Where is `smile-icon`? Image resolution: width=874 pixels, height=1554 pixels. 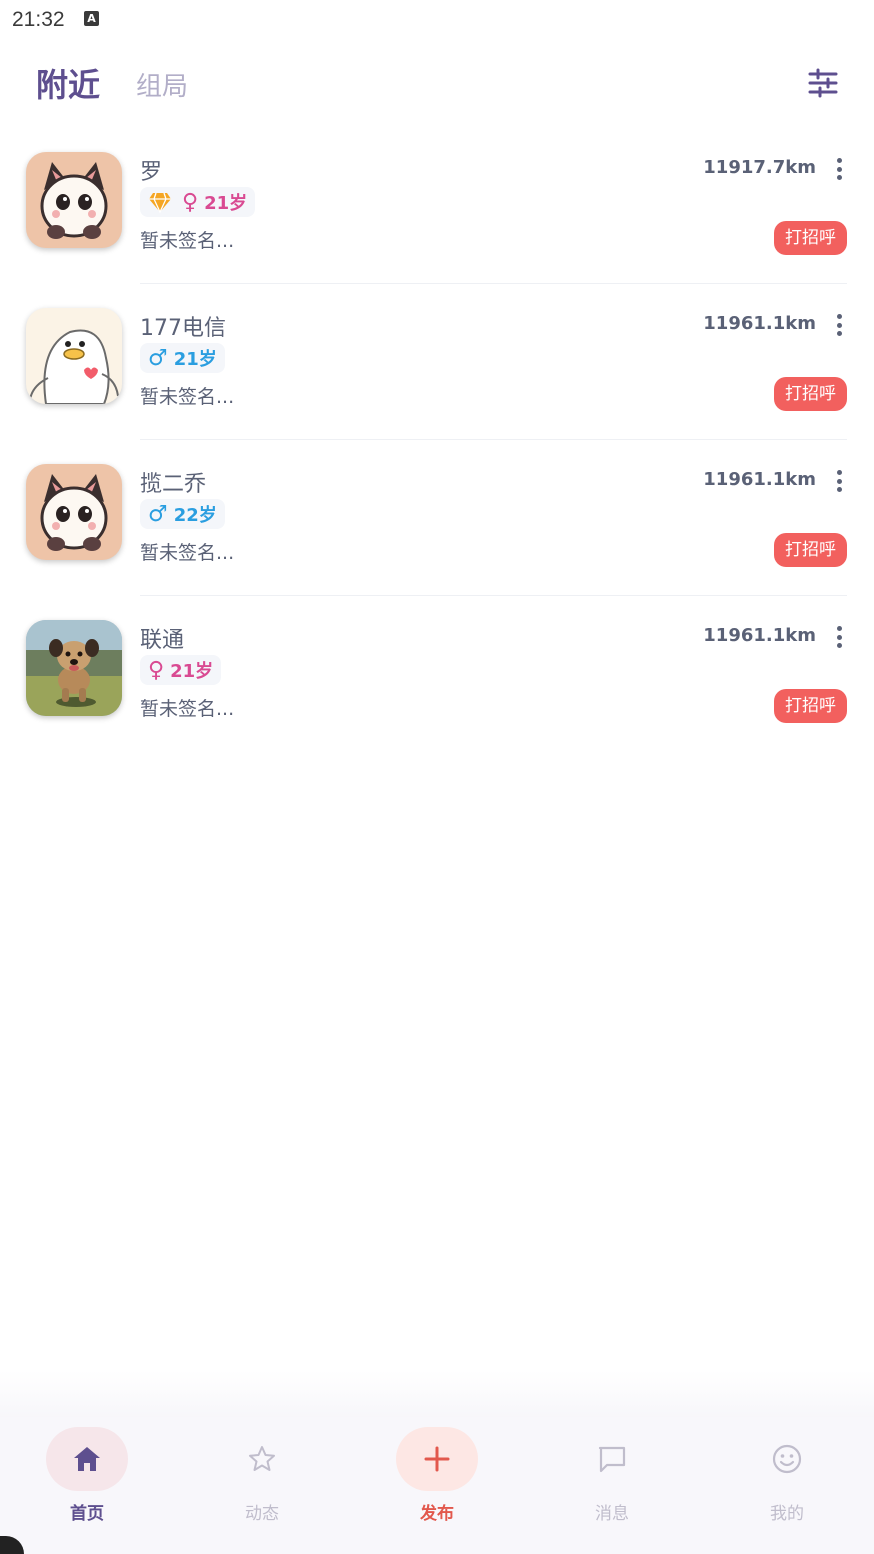
smile-icon is located at coordinates (787, 1459).